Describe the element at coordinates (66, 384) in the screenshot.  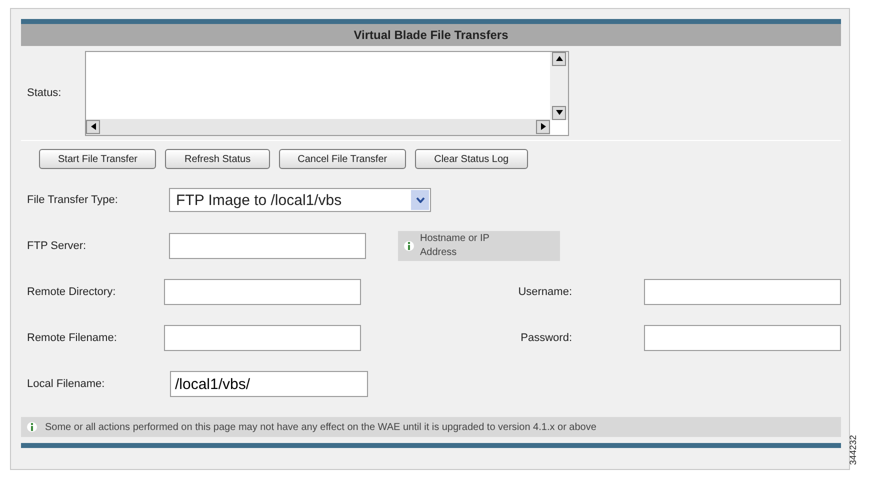
I see `field-label: Local Filename:` at that location.